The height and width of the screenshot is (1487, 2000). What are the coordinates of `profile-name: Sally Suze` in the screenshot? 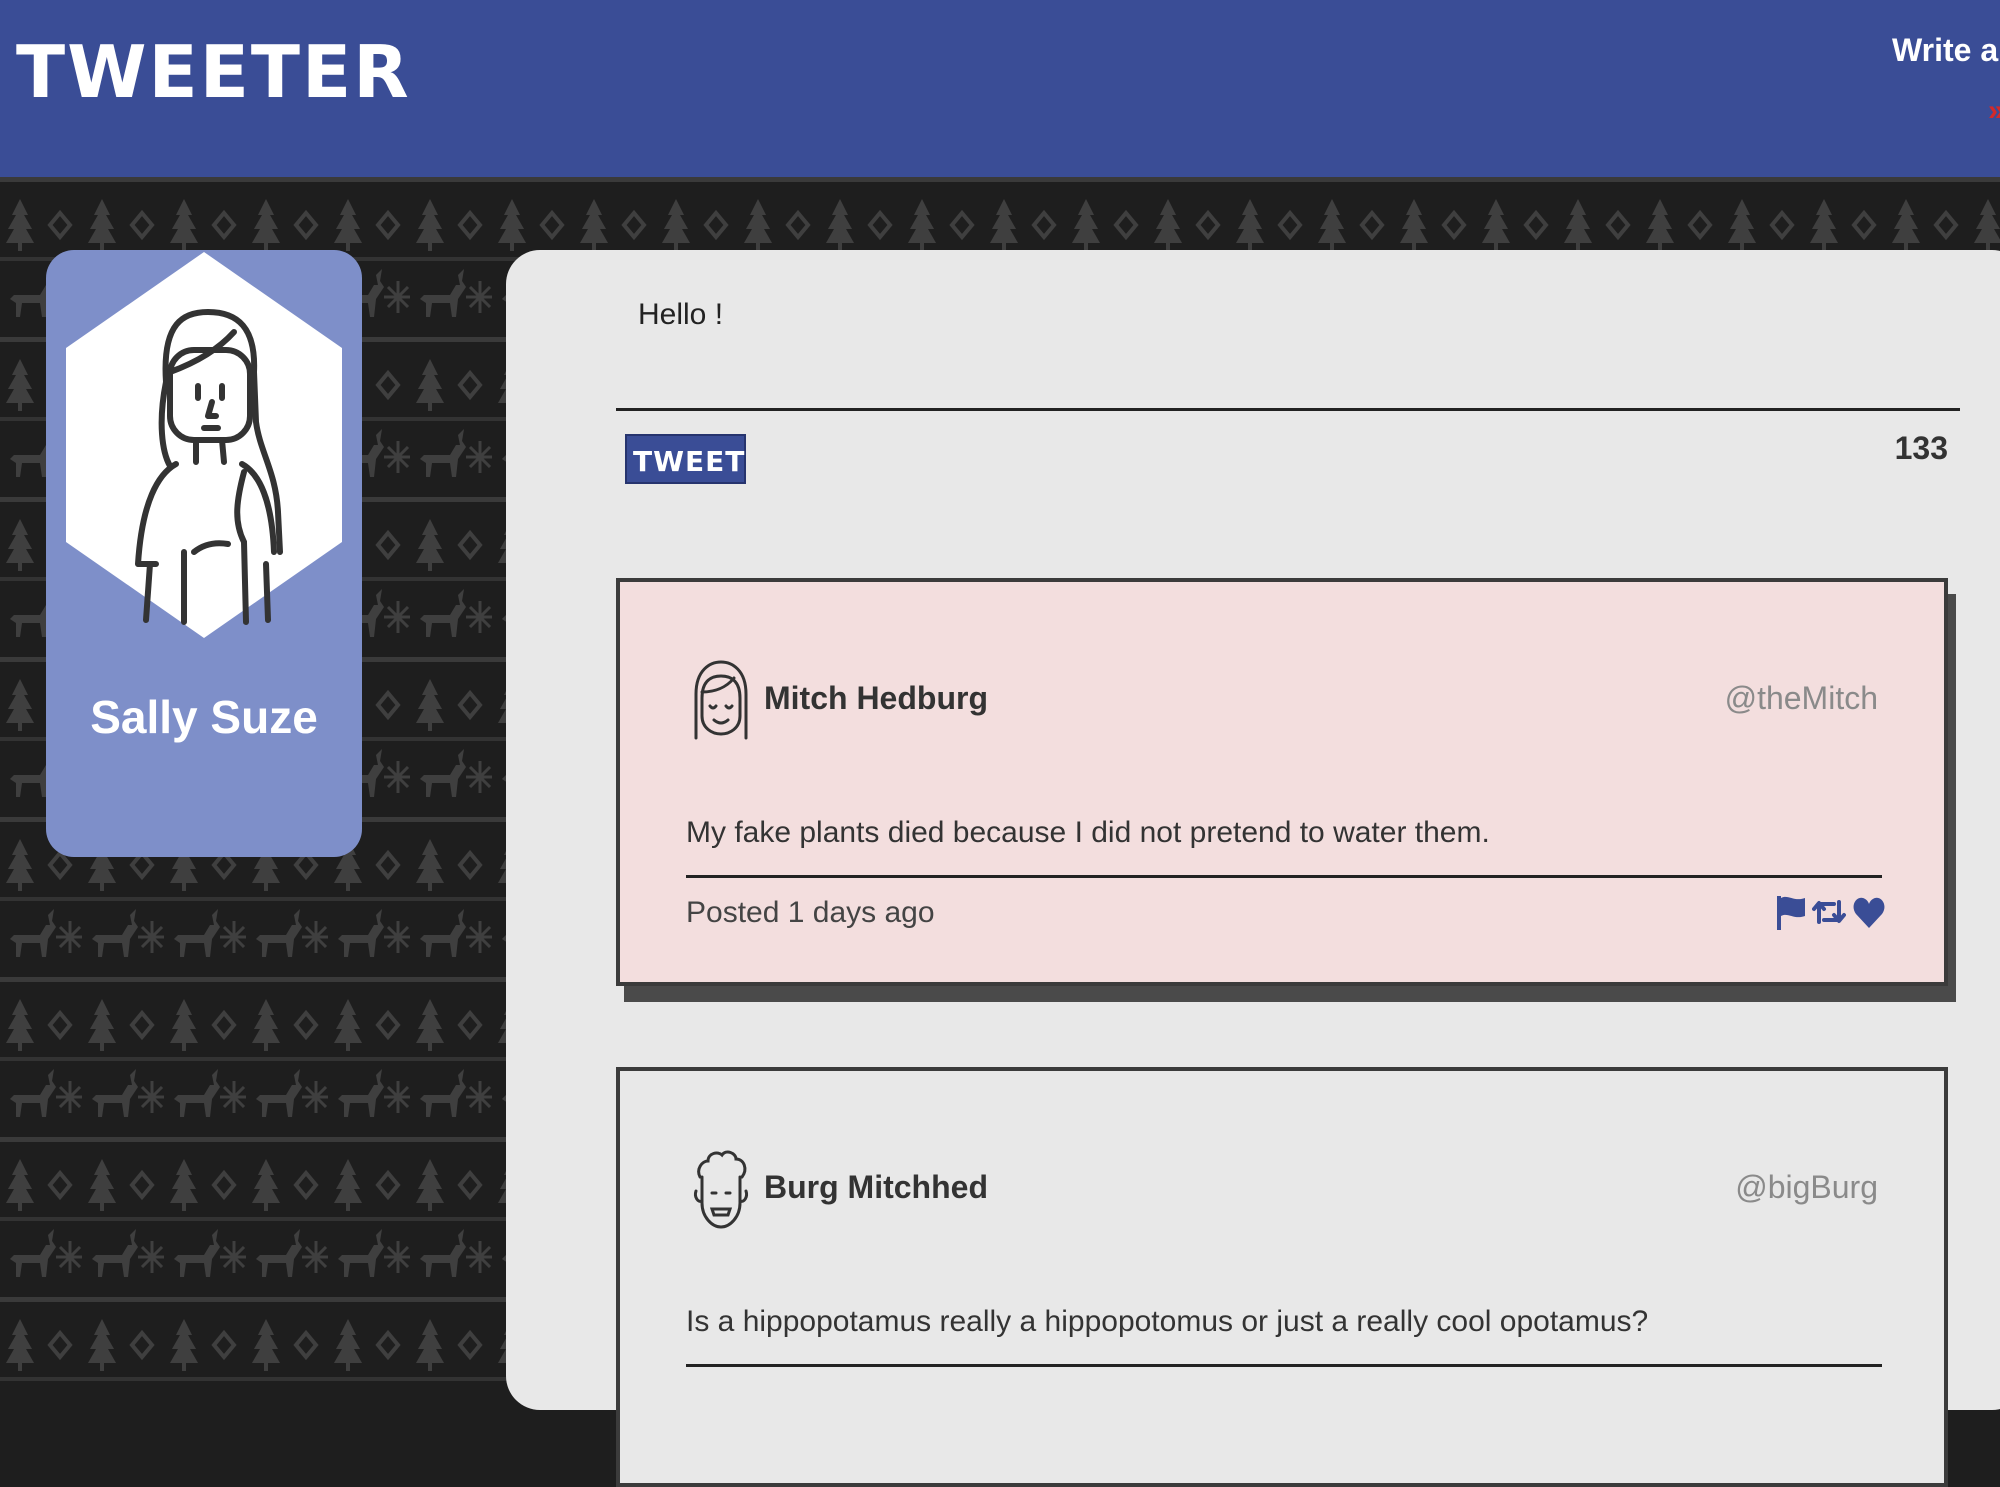 It's located at (204, 717).